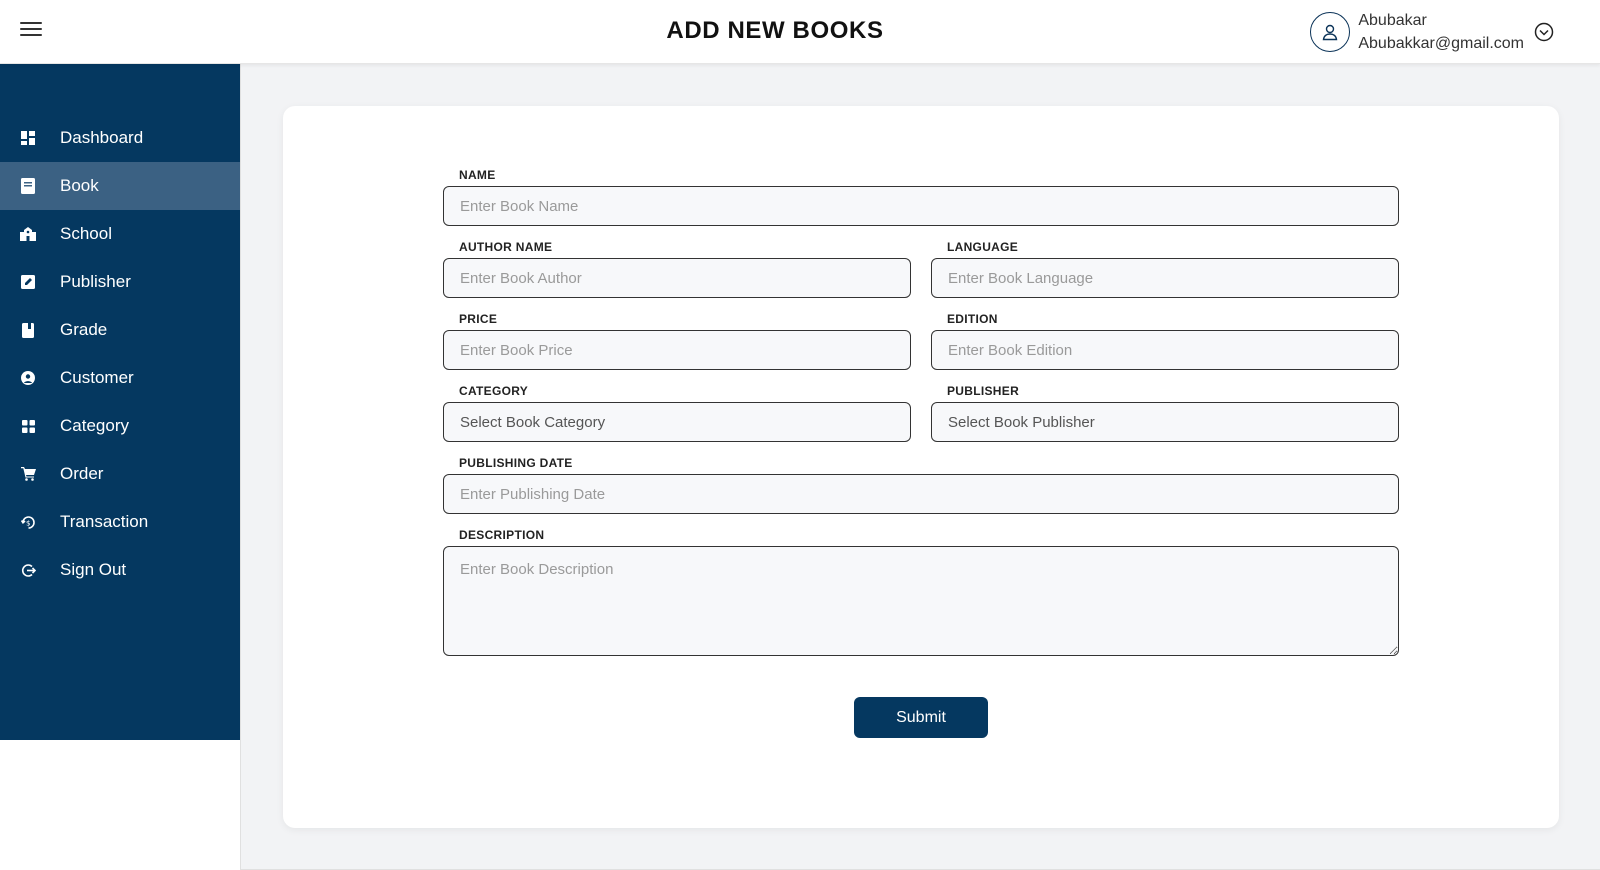 The image size is (1600, 870). What do you see at coordinates (506, 247) in the screenshot?
I see `author-label: AUTHOR NAME` at bounding box center [506, 247].